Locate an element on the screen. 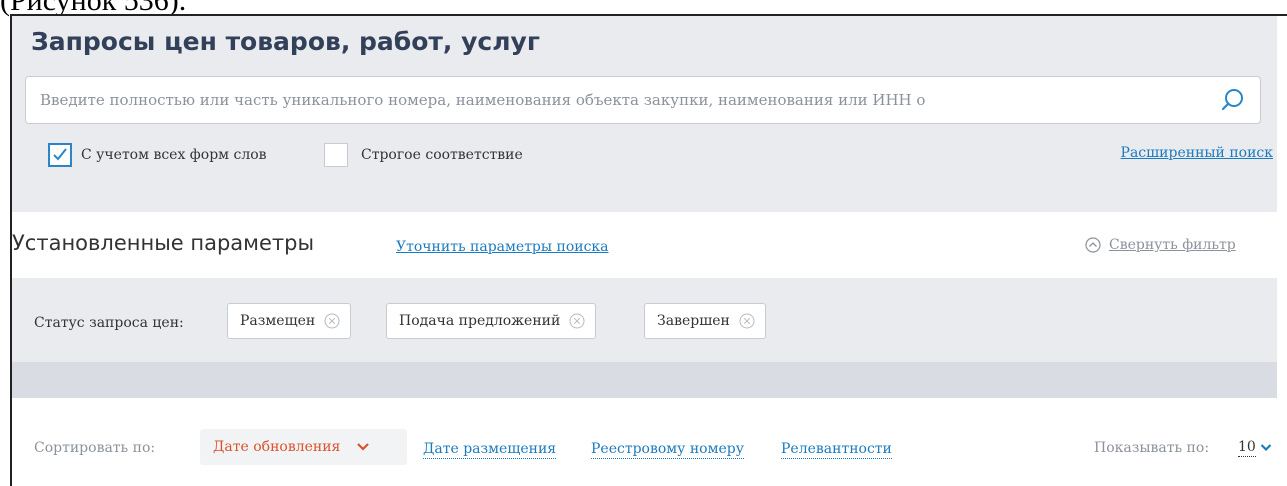  page-size-value: 10 is located at coordinates (1247, 448).